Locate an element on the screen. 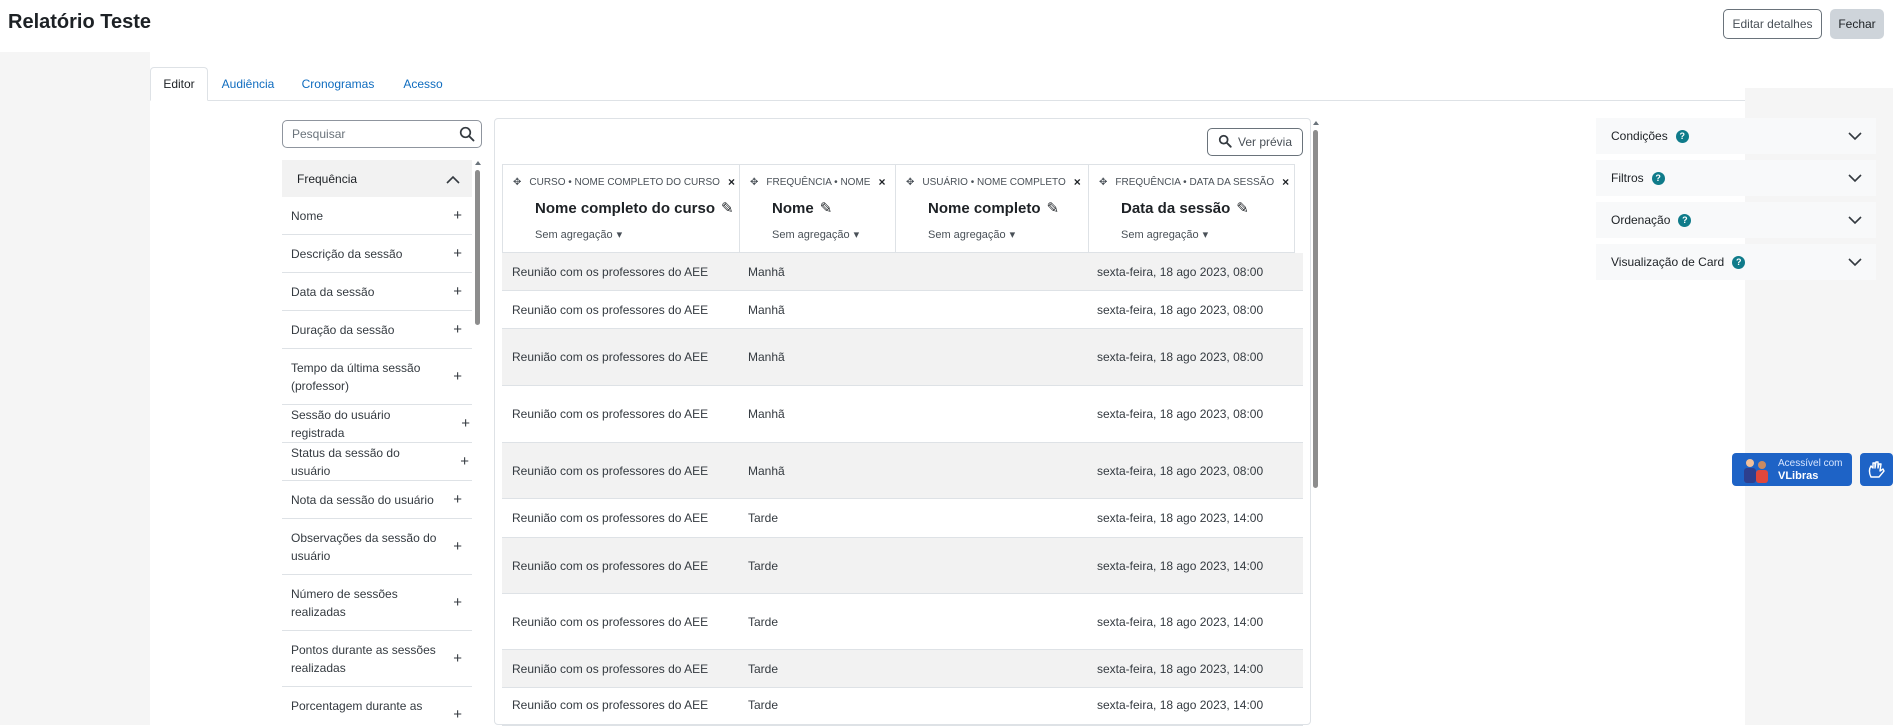 The height and width of the screenshot is (726, 1893). close-button: Fechar is located at coordinates (1857, 24).